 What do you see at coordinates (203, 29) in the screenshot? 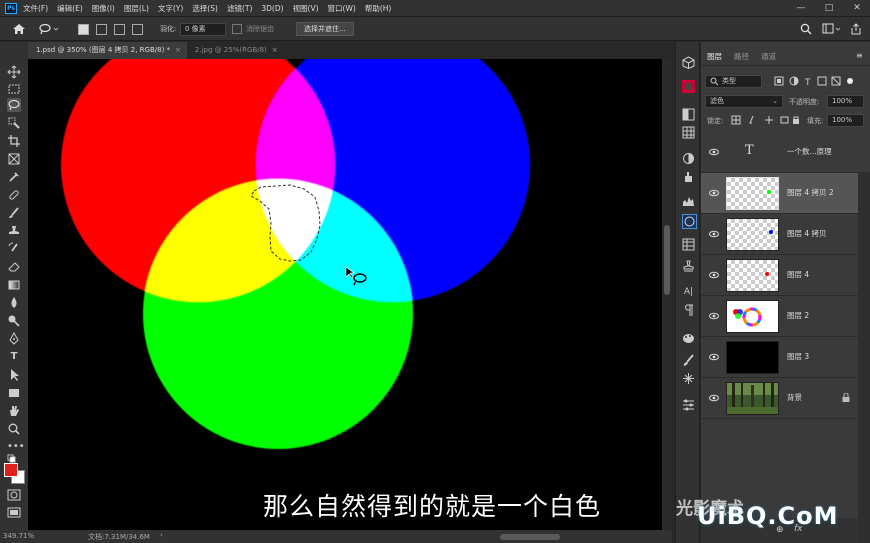
I see `feather-input: 0 像素` at bounding box center [203, 29].